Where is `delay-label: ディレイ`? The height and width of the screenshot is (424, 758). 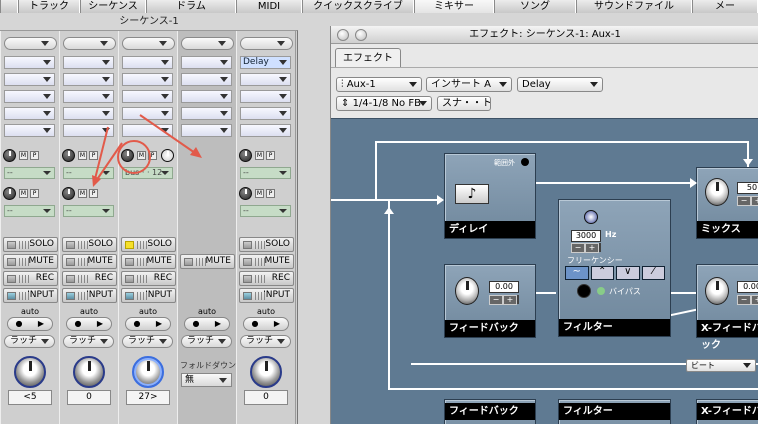 delay-label: ディレイ is located at coordinates (490, 229).